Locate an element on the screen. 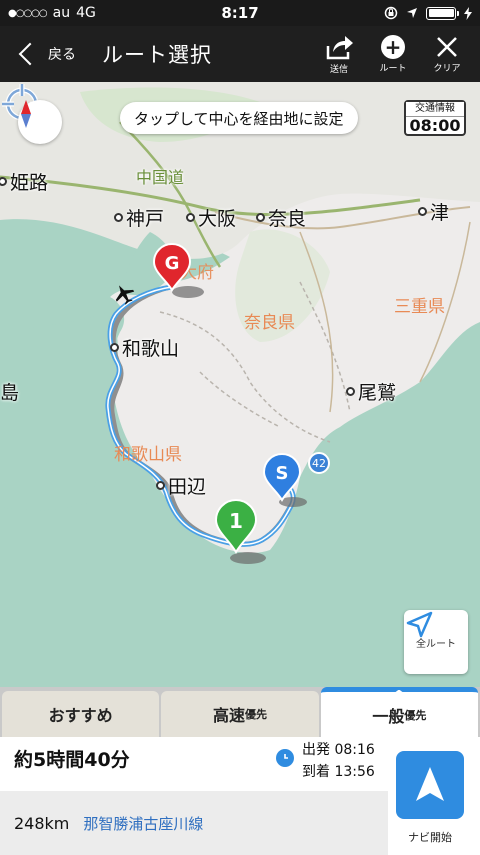 This screenshot has height=855, width=480. chevron-left-icon is located at coordinates (30, 54).